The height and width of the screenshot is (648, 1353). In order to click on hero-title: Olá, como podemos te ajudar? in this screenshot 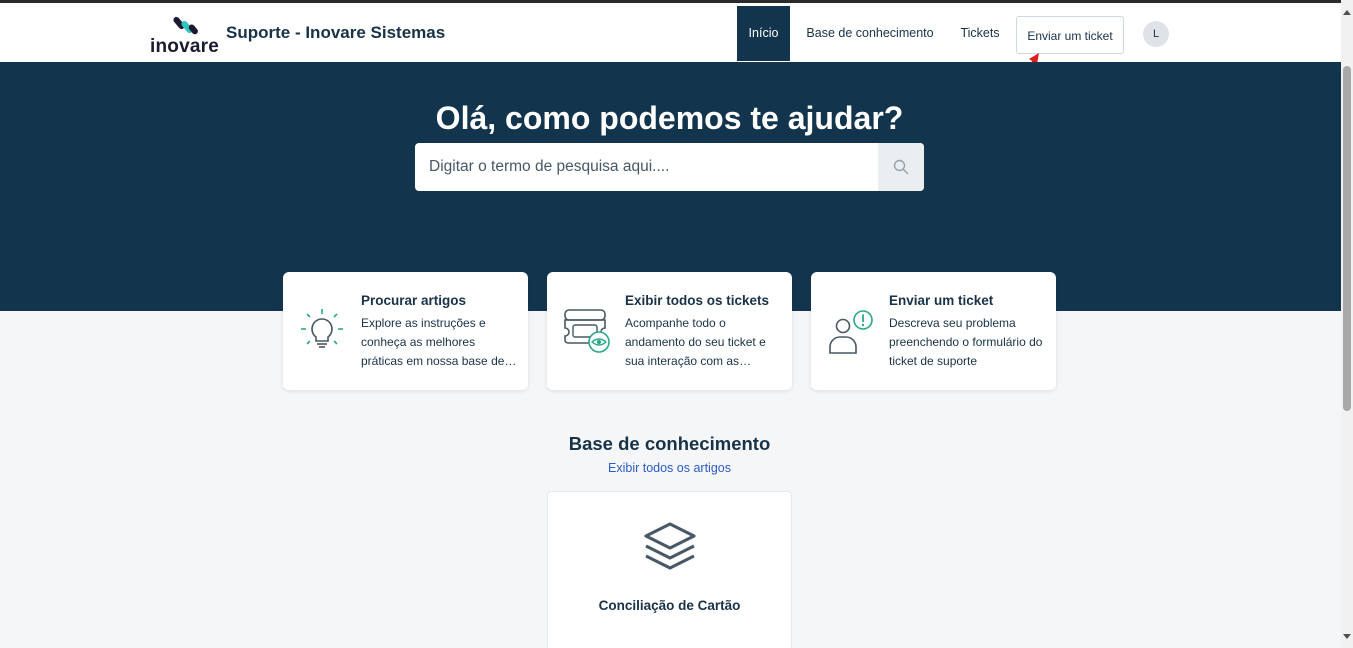, I will do `click(669, 118)`.